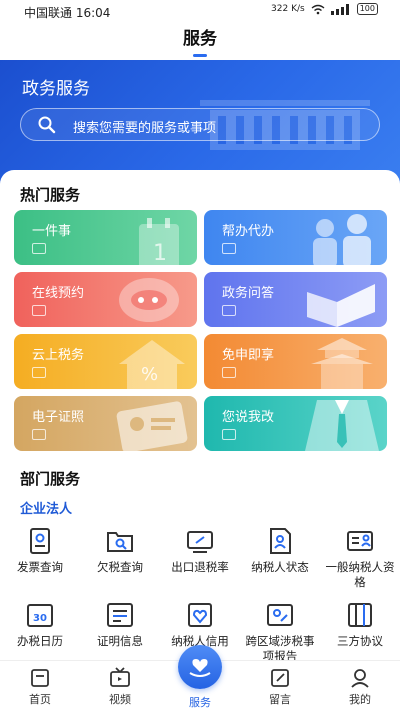 This screenshot has width=400, height=711. I want to click on profile-icon, so click(360, 678).